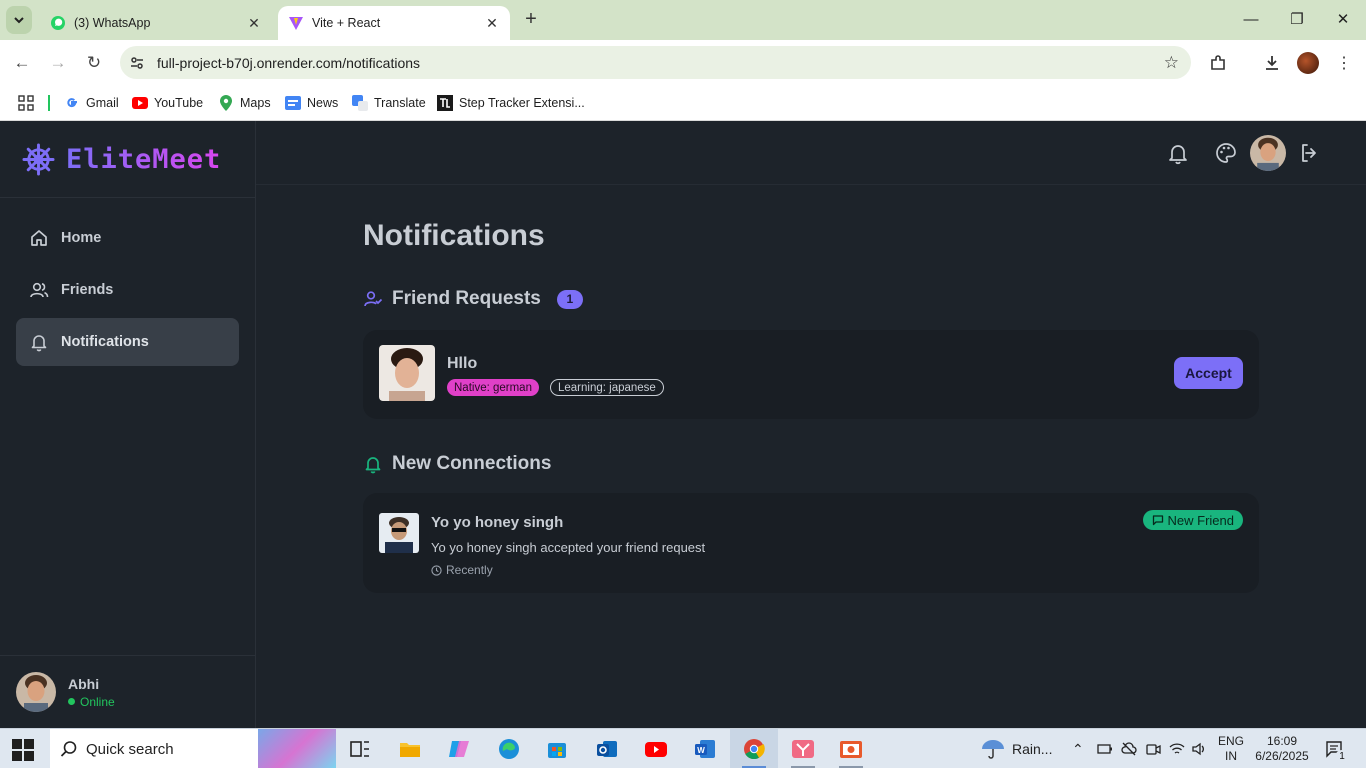 The width and height of the screenshot is (1366, 768). I want to click on bookmark-news: News, so click(311, 103).